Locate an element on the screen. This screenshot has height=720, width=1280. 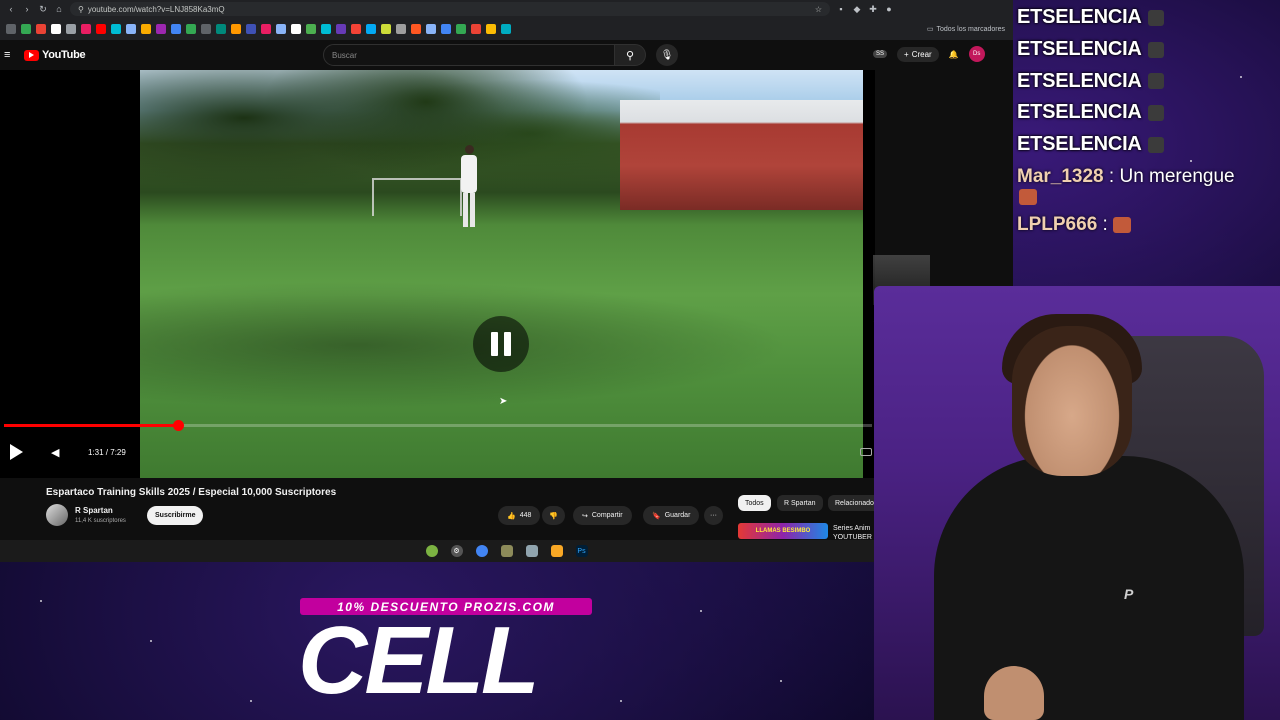
whatsapp-app-icon is located at coordinates (431, 551).